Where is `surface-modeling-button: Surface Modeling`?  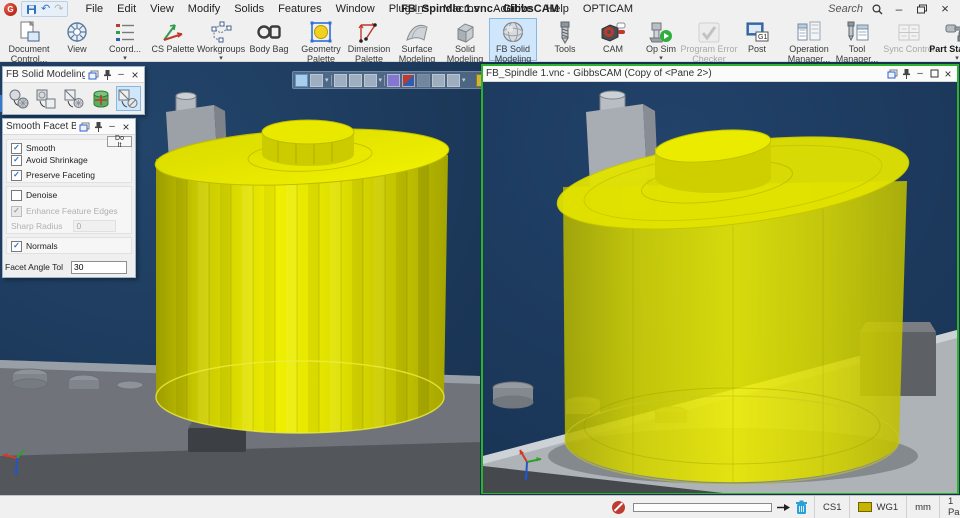 surface-modeling-button: Surface Modeling is located at coordinates (417, 40).